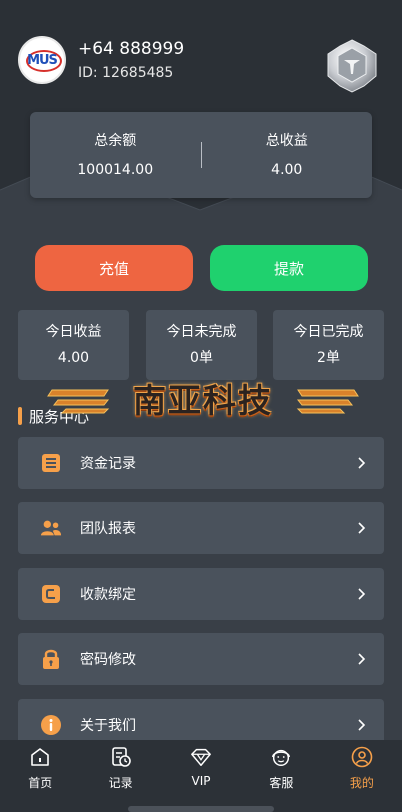  I want to click on menu-label: 密码修改, so click(108, 660).